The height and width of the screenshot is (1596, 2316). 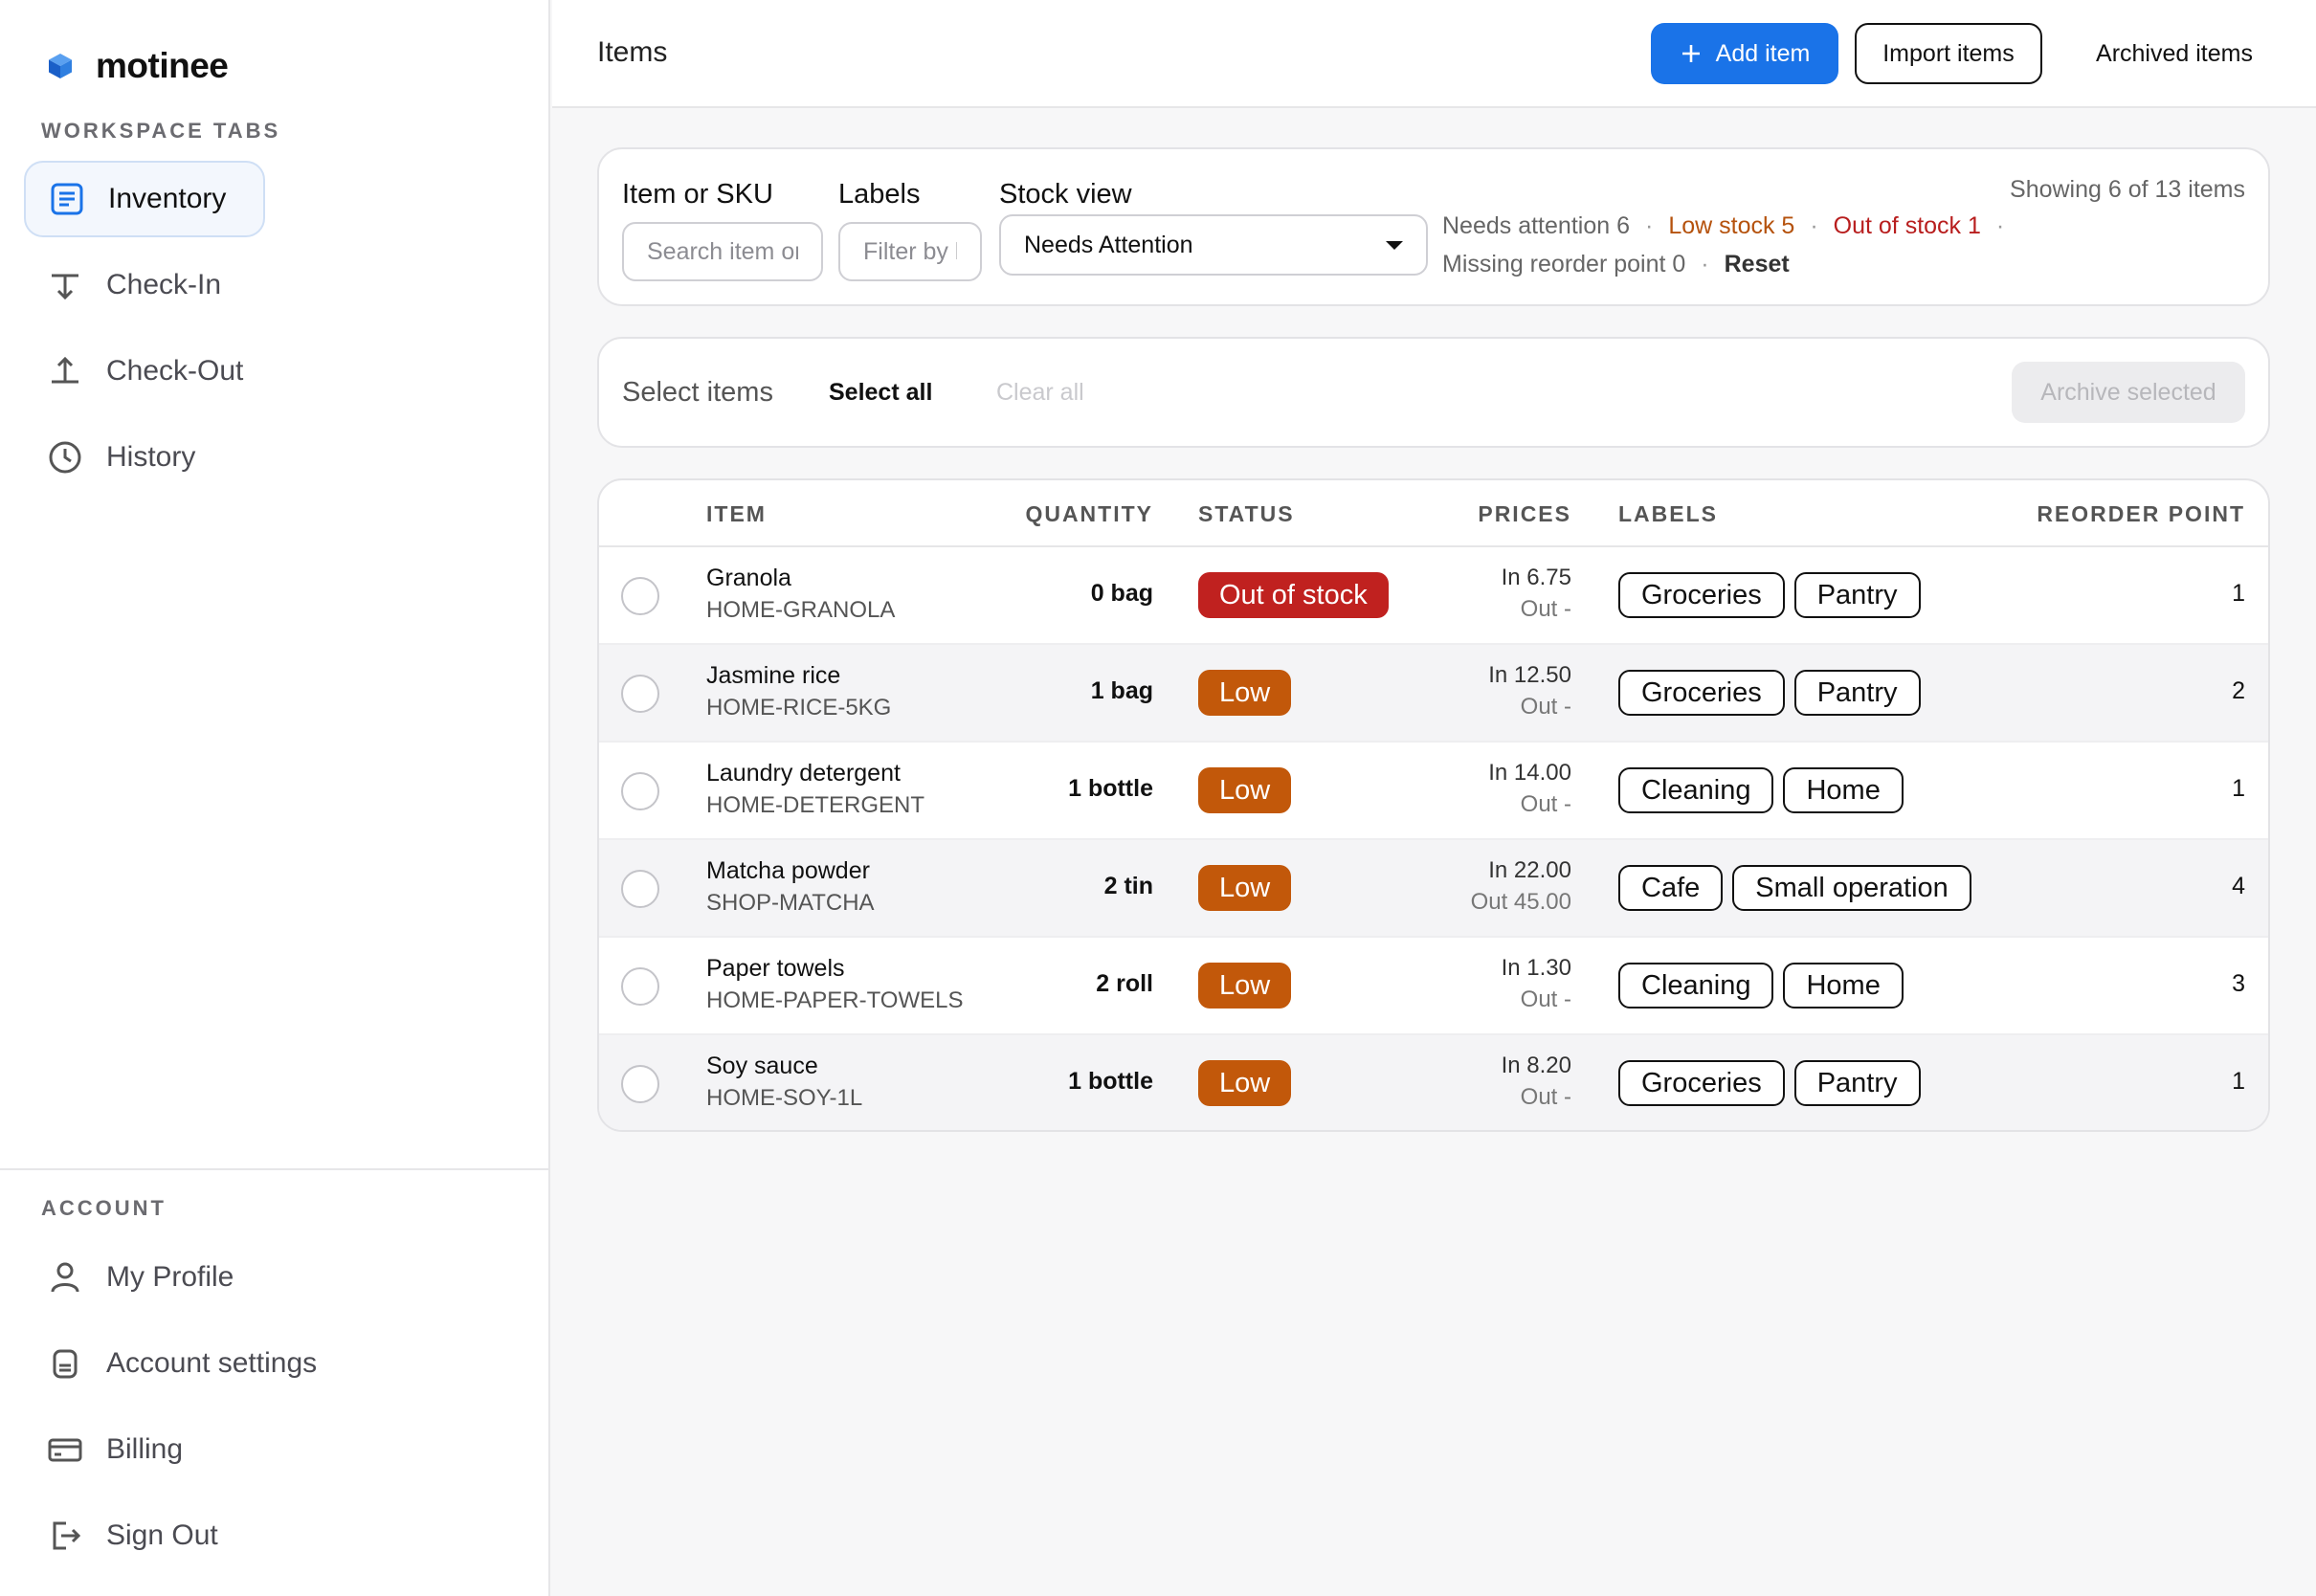 What do you see at coordinates (1731, 226) in the screenshot?
I see `low-stock-count: Low stock 5` at bounding box center [1731, 226].